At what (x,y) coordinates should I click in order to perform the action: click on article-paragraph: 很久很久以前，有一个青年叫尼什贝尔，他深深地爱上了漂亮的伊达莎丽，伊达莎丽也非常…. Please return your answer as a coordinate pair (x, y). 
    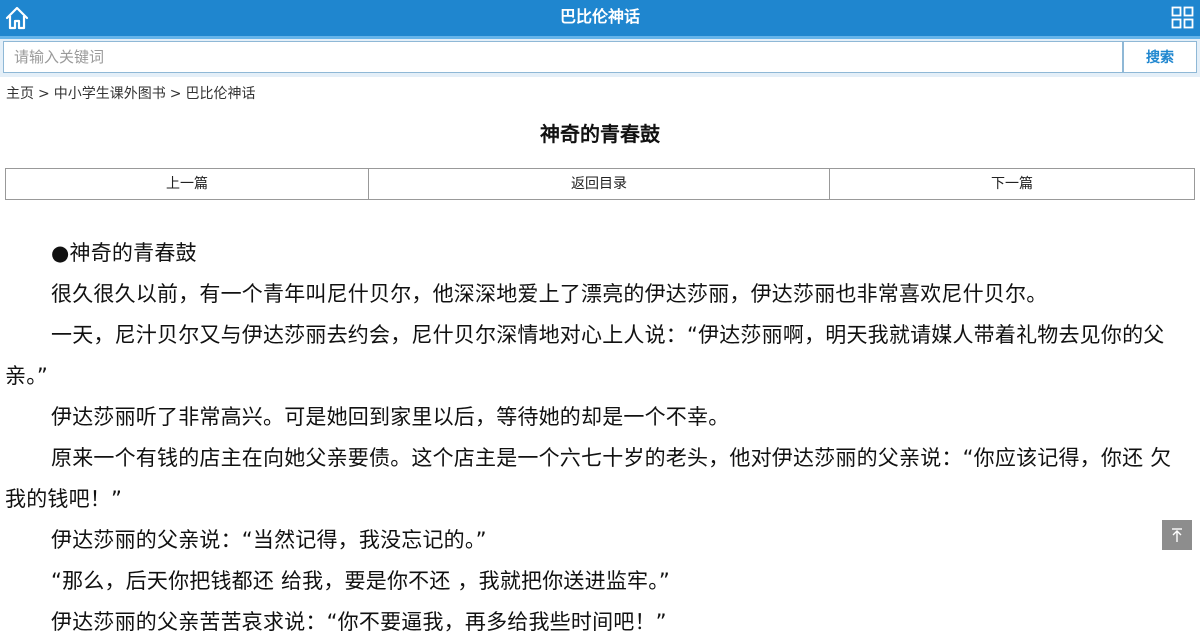
    Looking at the image, I should click on (549, 294).